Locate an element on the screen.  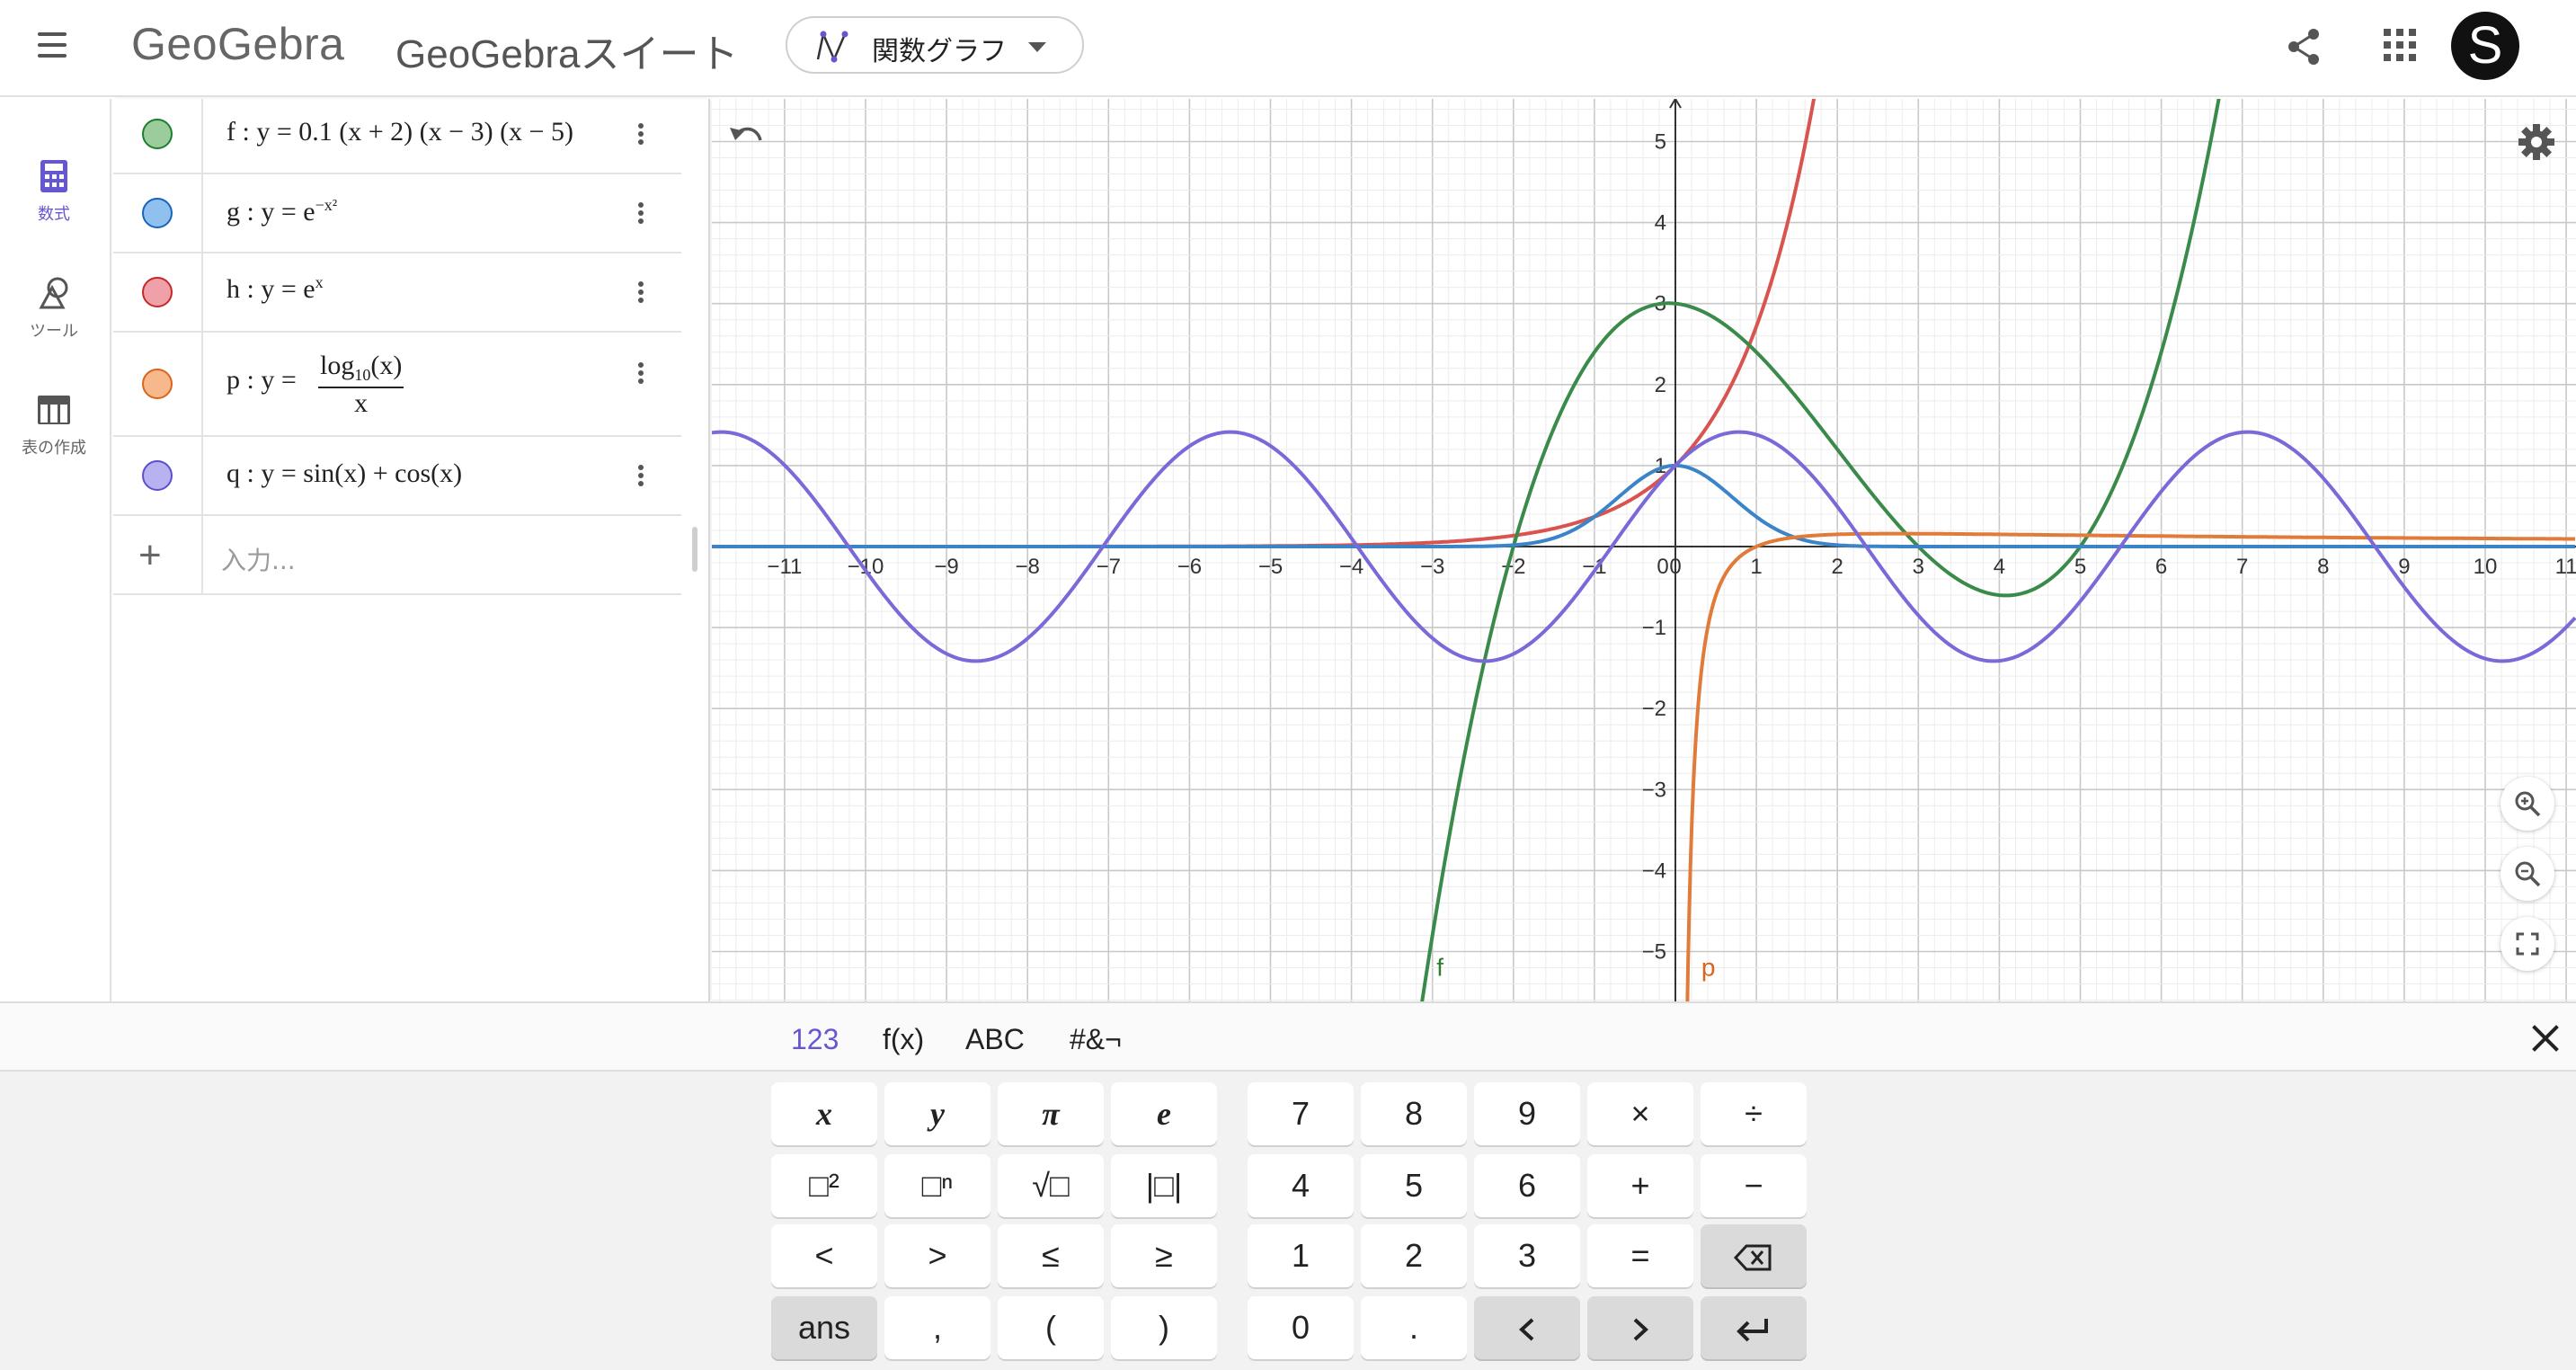
app-switcher-dropdown: 関数グラフ is located at coordinates (935, 45).